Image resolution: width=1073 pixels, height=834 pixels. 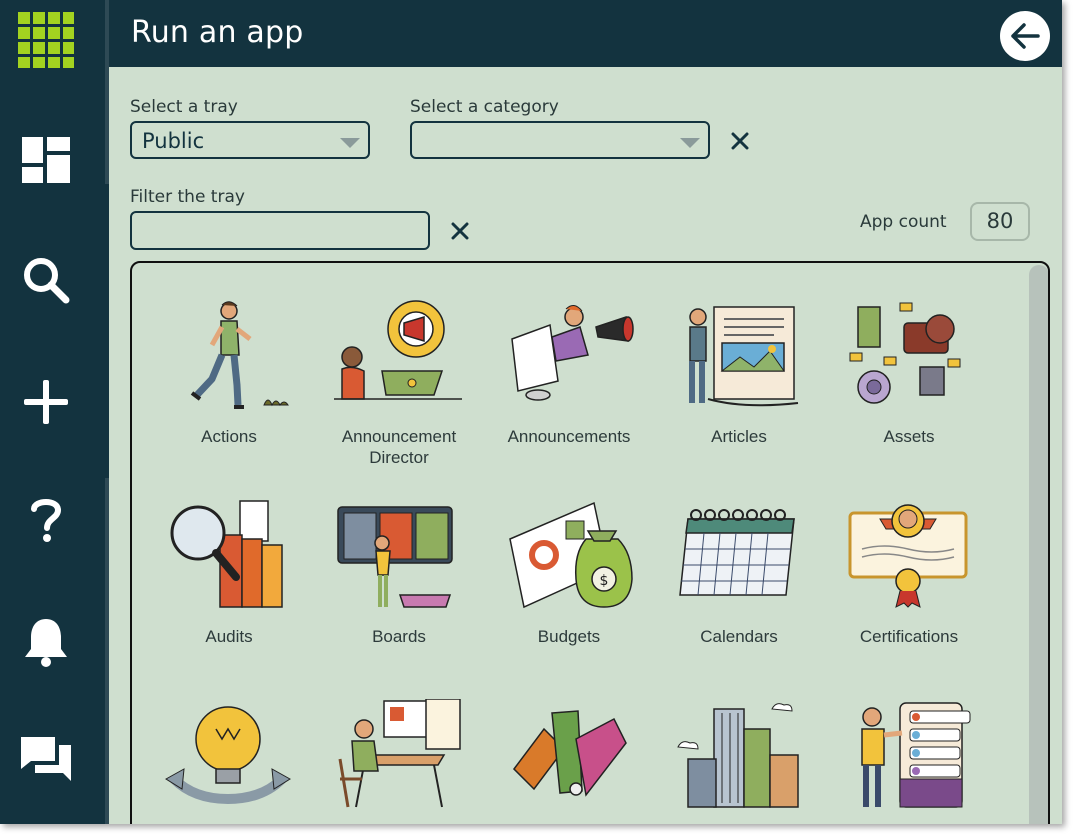 What do you see at coordinates (217, 32) in the screenshot?
I see `page-title: Run an app` at bounding box center [217, 32].